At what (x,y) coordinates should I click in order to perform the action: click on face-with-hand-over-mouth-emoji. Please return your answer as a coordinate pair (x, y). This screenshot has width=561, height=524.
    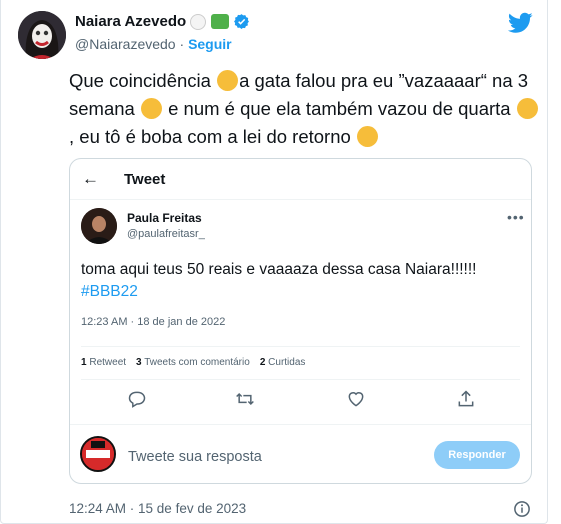
    Looking at the image, I should click on (367, 136).